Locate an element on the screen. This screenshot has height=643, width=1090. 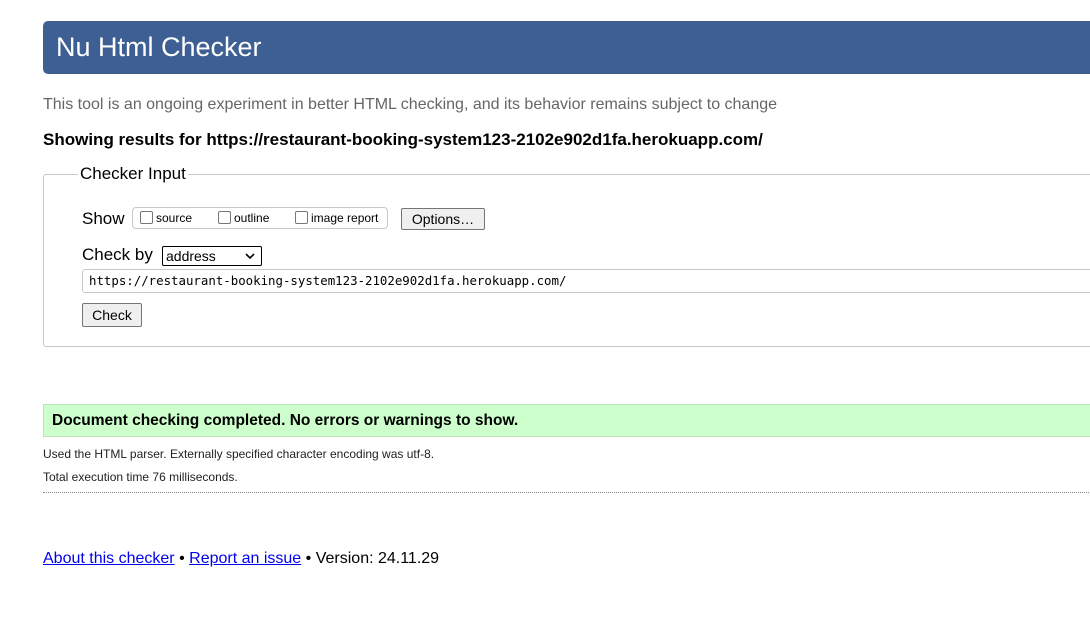
page-title: Nu Html Checker is located at coordinates (159, 47).